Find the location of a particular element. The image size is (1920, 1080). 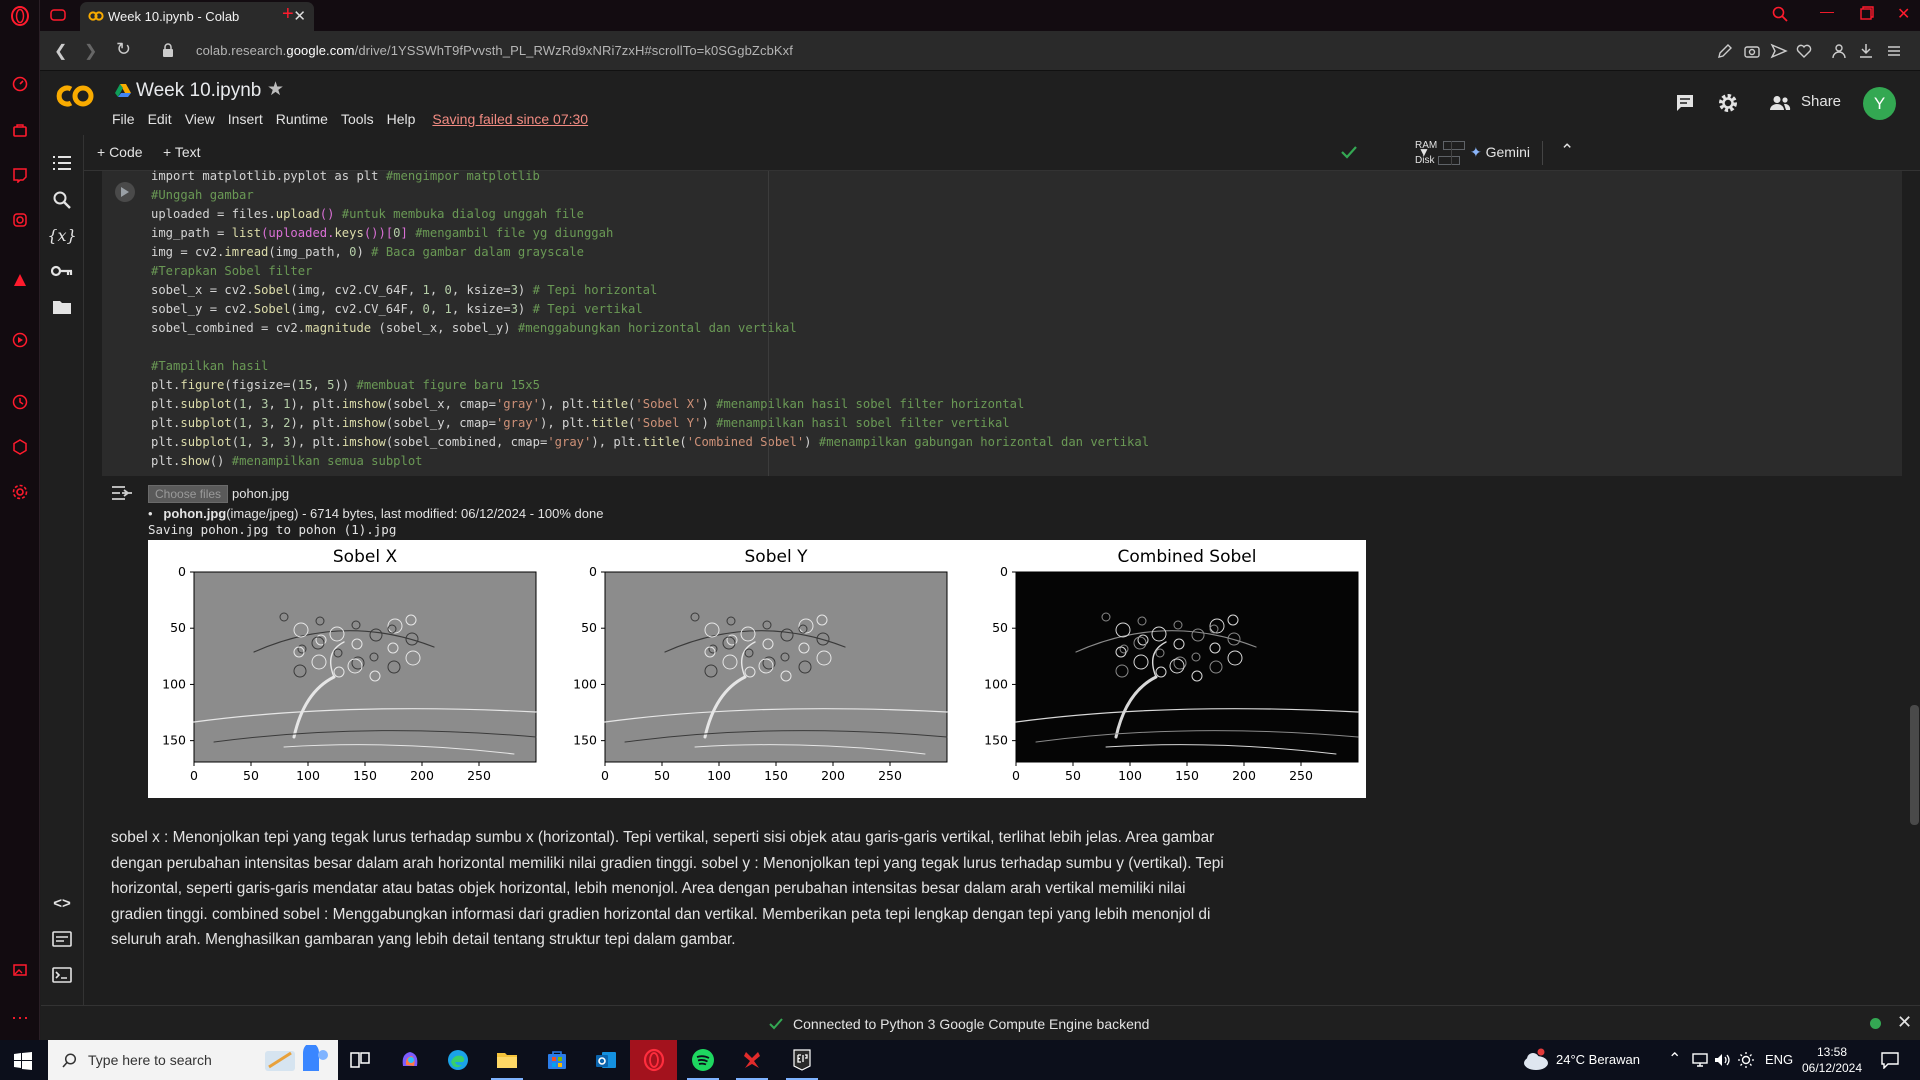

clock: 13:58 06/12/2024 is located at coordinates (1832, 1060).